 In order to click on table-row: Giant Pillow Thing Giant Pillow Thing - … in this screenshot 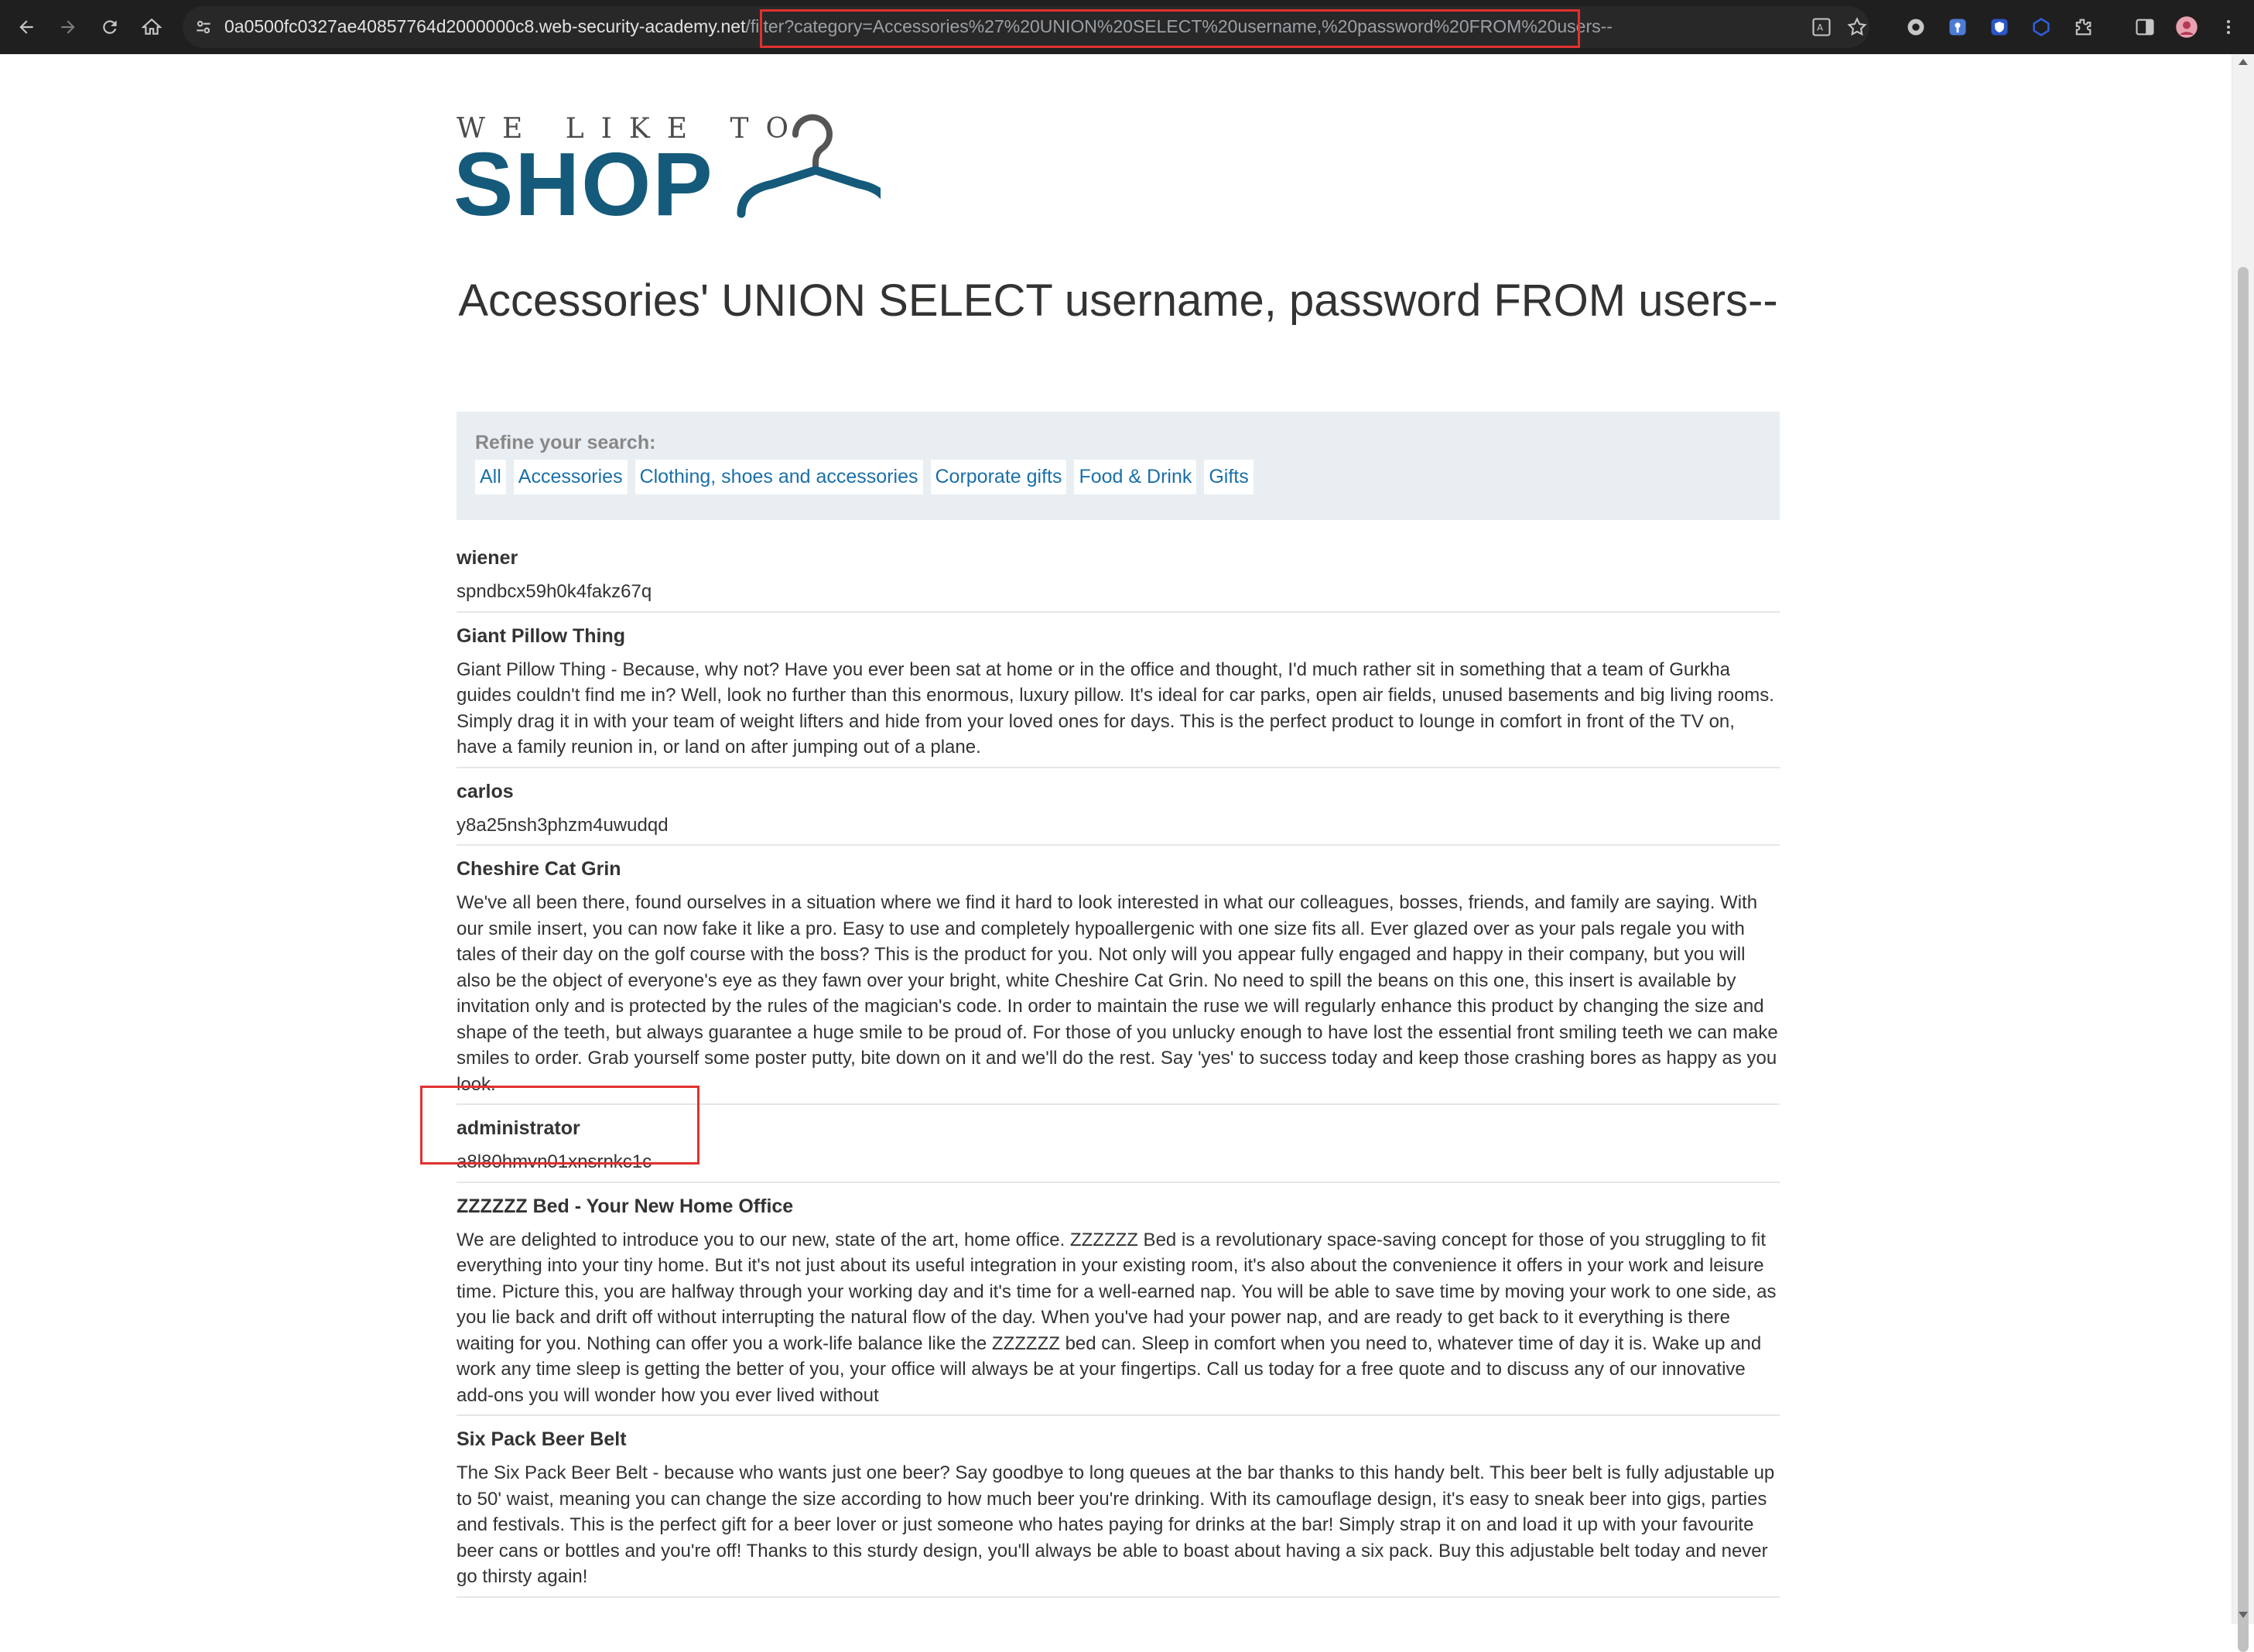, I will do `click(1118, 696)`.